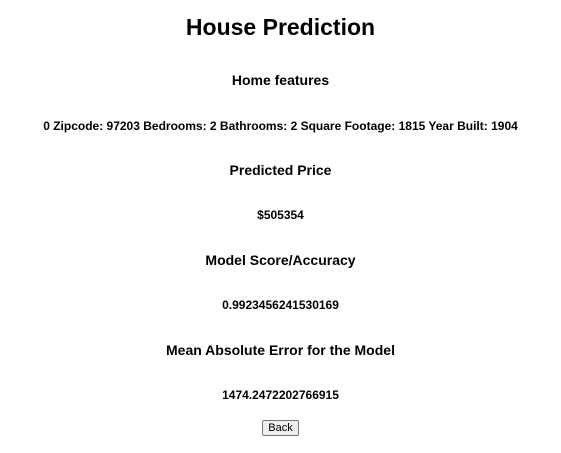  What do you see at coordinates (280, 305) in the screenshot?
I see `model-score-value: 0.9923456241530169` at bounding box center [280, 305].